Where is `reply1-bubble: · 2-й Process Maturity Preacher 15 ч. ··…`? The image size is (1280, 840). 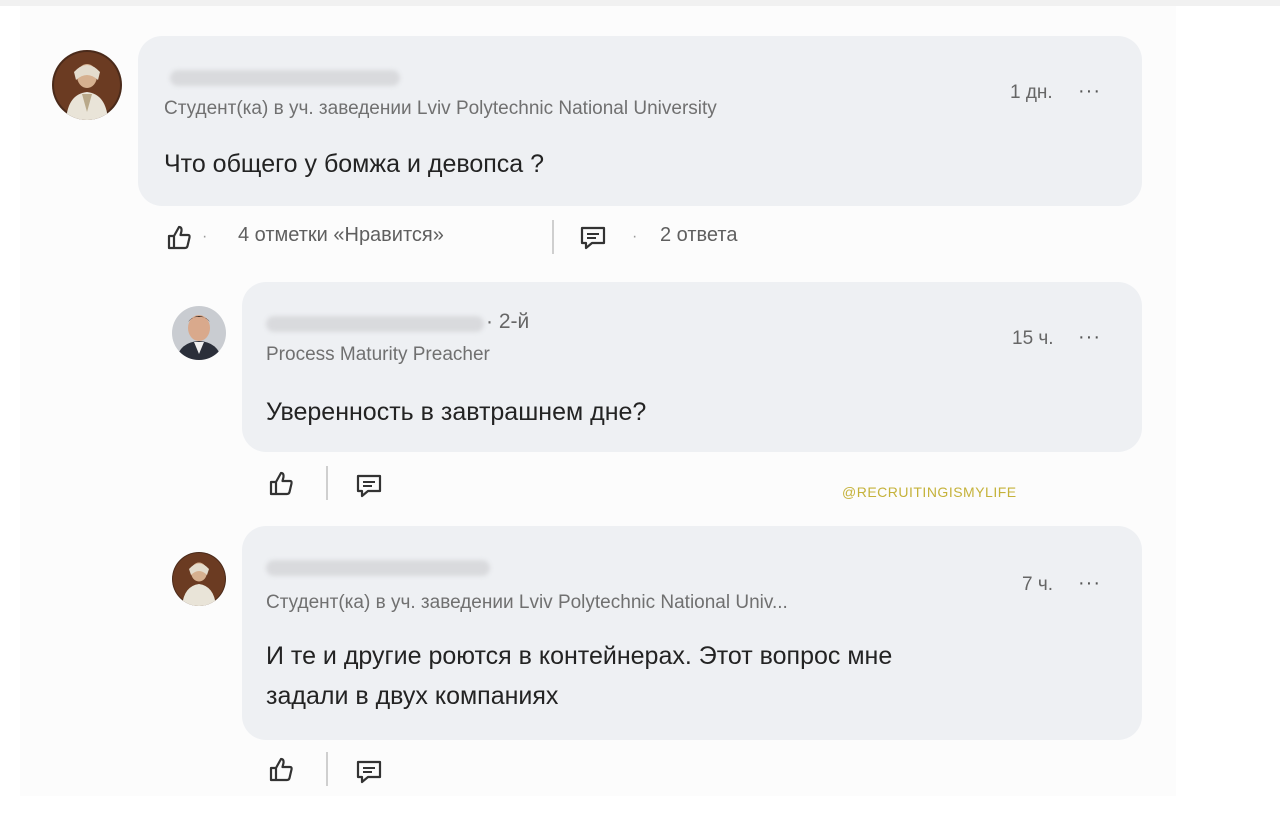 reply1-bubble: · 2-й Process Maturity Preacher 15 ч. ··… is located at coordinates (692, 367).